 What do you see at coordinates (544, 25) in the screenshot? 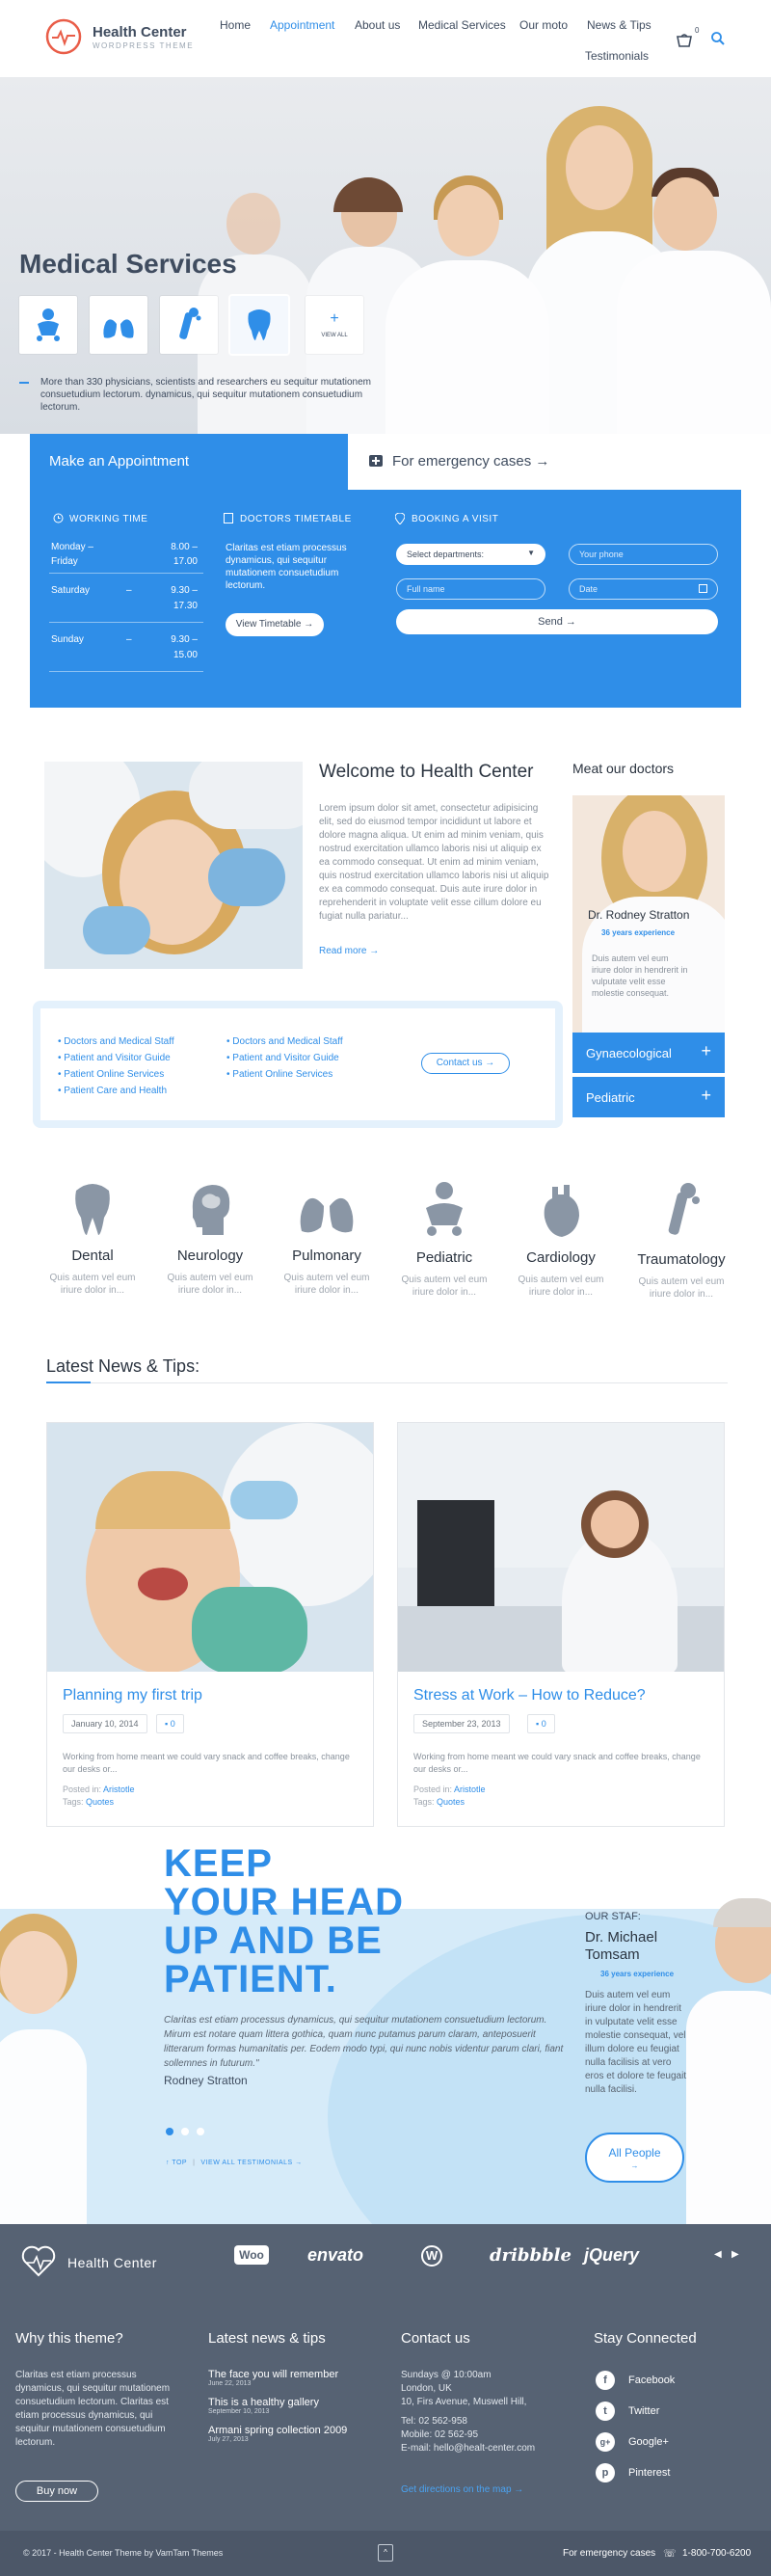
I see `nav-our-moto: Our moto` at bounding box center [544, 25].